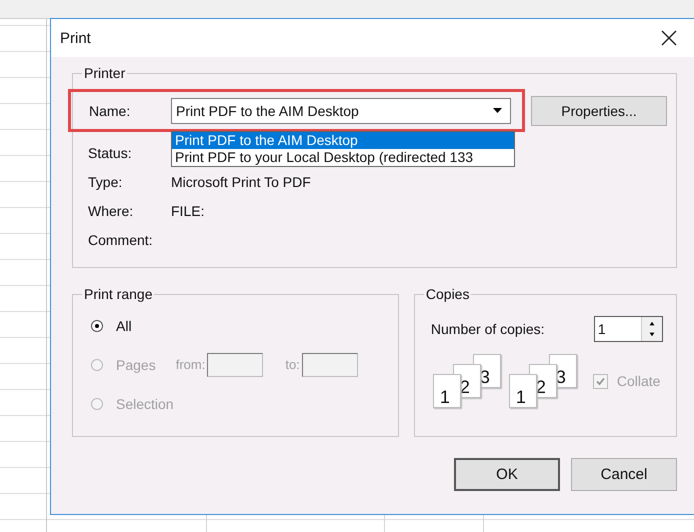 The image size is (694, 532). What do you see at coordinates (124, 326) in the screenshot?
I see `radio-label: All` at bounding box center [124, 326].